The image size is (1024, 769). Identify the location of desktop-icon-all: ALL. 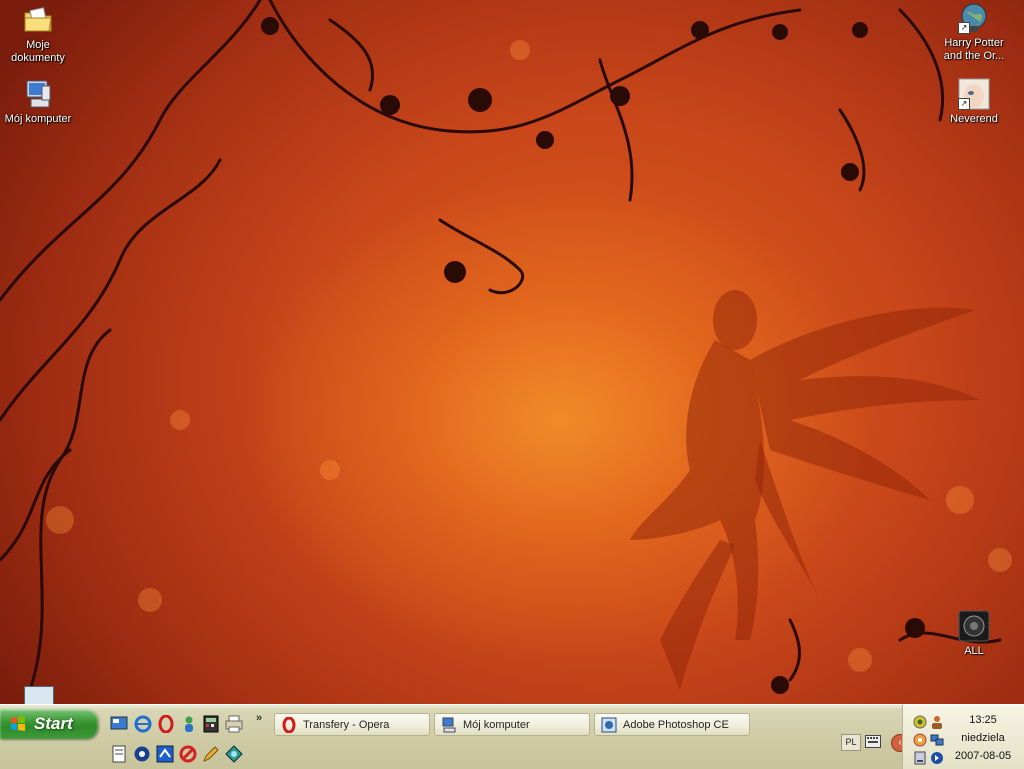
(974, 634).